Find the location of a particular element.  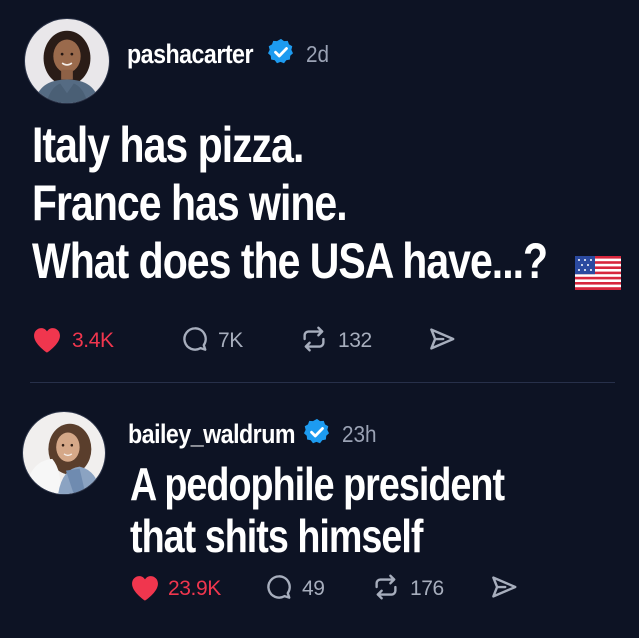

post-line-2: France has wine. is located at coordinates (190, 203).